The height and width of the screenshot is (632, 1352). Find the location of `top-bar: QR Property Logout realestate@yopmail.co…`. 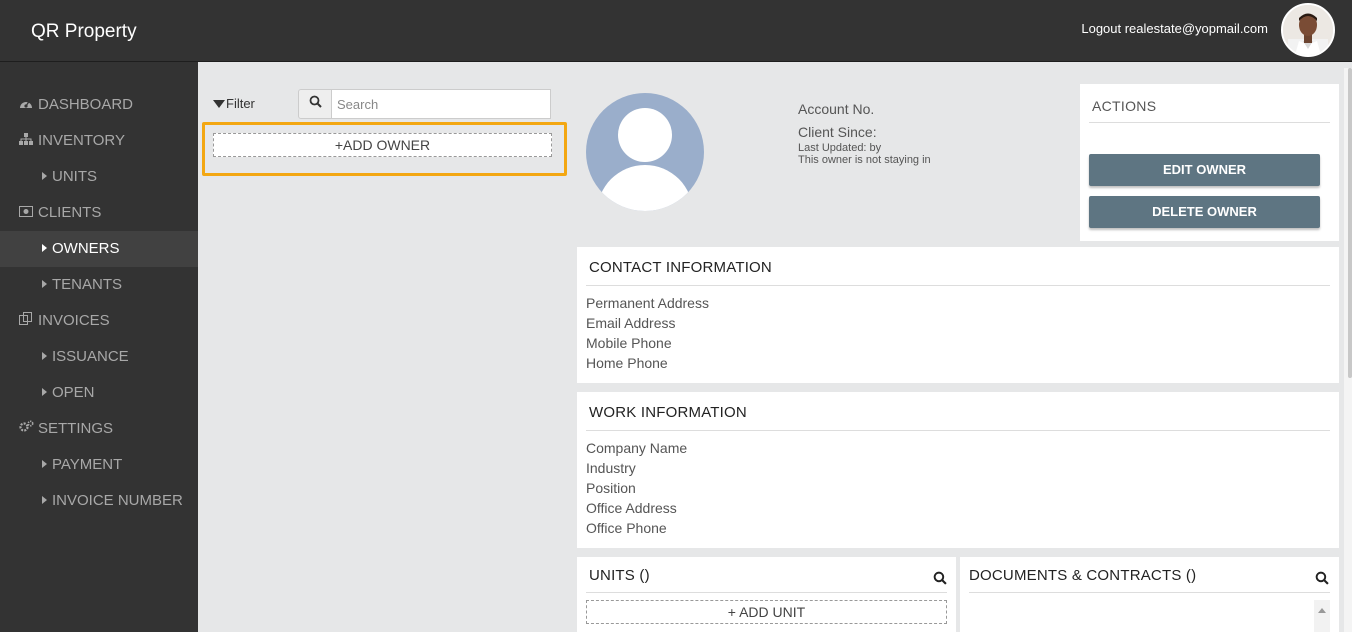

top-bar: QR Property Logout realestate@yopmail.co… is located at coordinates (676, 31).